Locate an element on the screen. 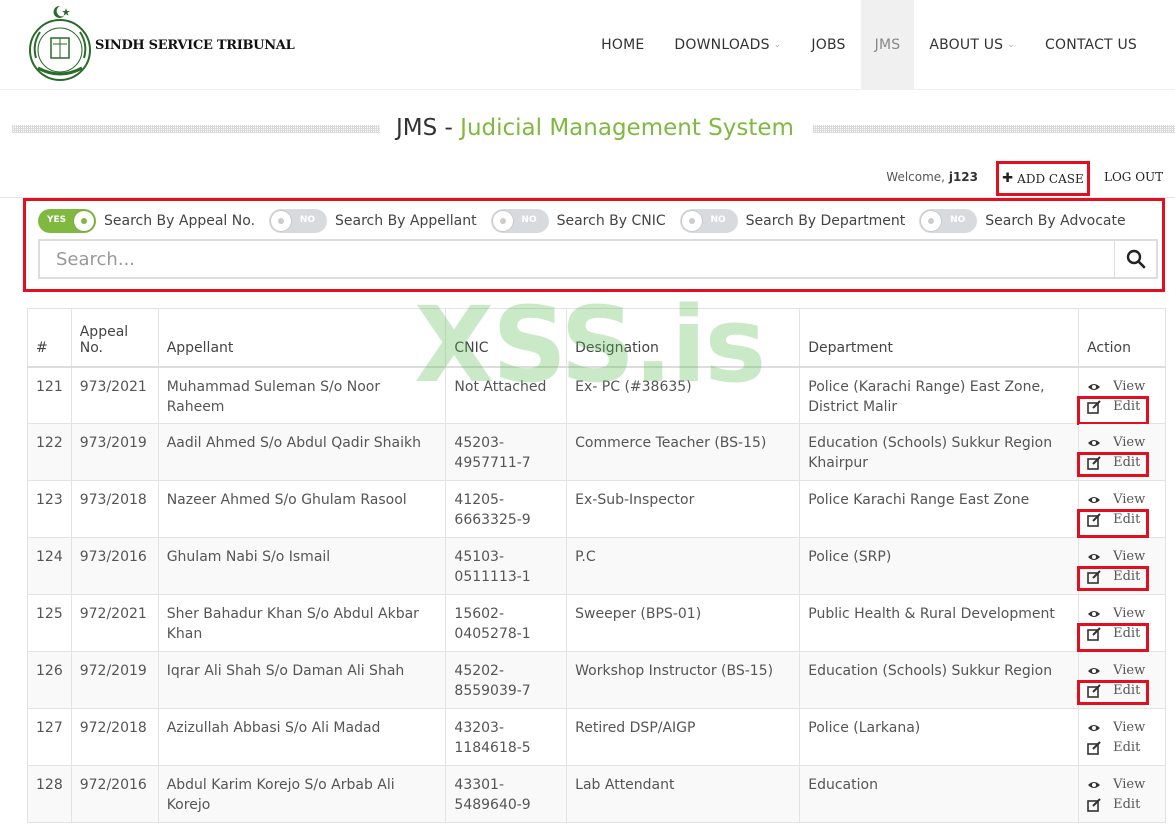 This screenshot has width=1175, height=828. col-header-designation: Designation is located at coordinates (683, 338).